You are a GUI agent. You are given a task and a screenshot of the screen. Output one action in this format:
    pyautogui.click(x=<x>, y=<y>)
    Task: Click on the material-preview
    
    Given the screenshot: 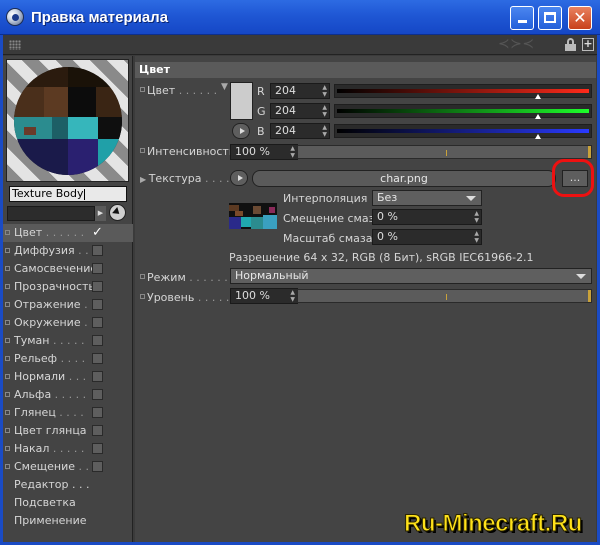 What is the action you would take?
    pyautogui.click(x=67, y=120)
    